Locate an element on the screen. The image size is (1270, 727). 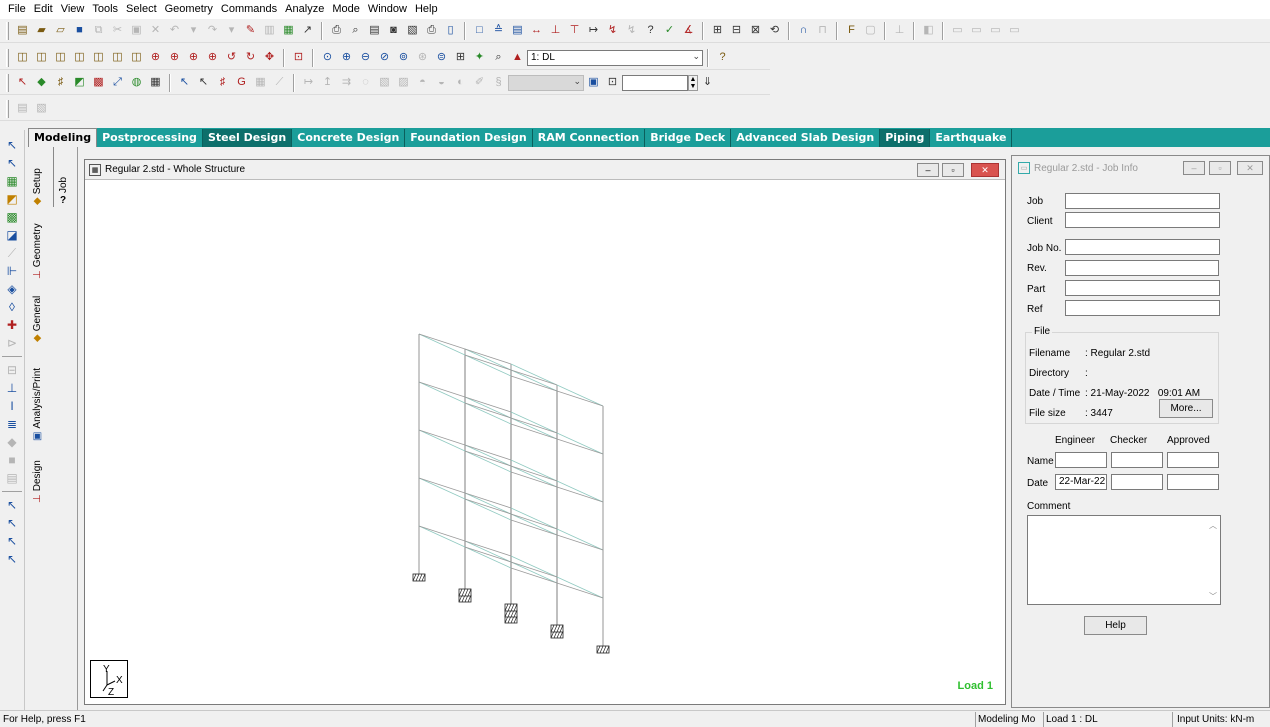
menu-select: Select is located at coordinates (141, 9).